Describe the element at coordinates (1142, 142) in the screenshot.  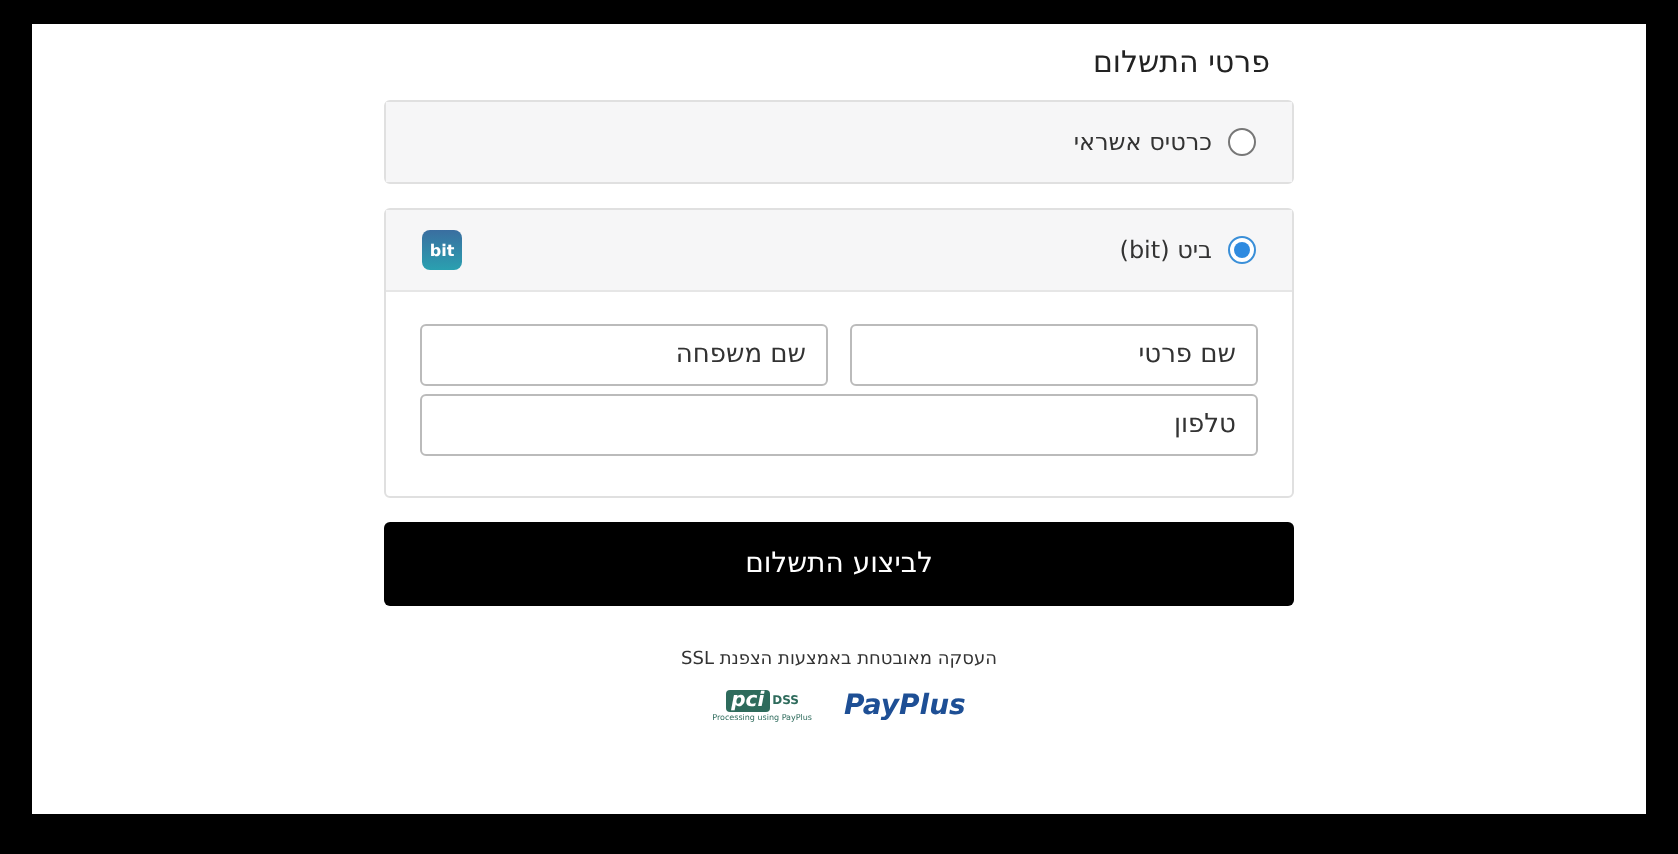
I see `option-label: כרטיס אשראי` at that location.